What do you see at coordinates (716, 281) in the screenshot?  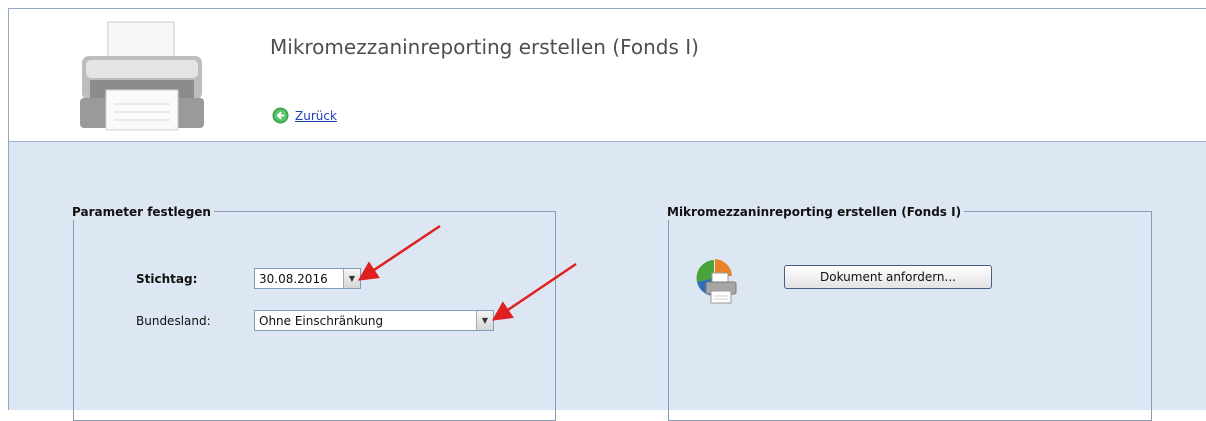 I see `chart-printer-icon` at bounding box center [716, 281].